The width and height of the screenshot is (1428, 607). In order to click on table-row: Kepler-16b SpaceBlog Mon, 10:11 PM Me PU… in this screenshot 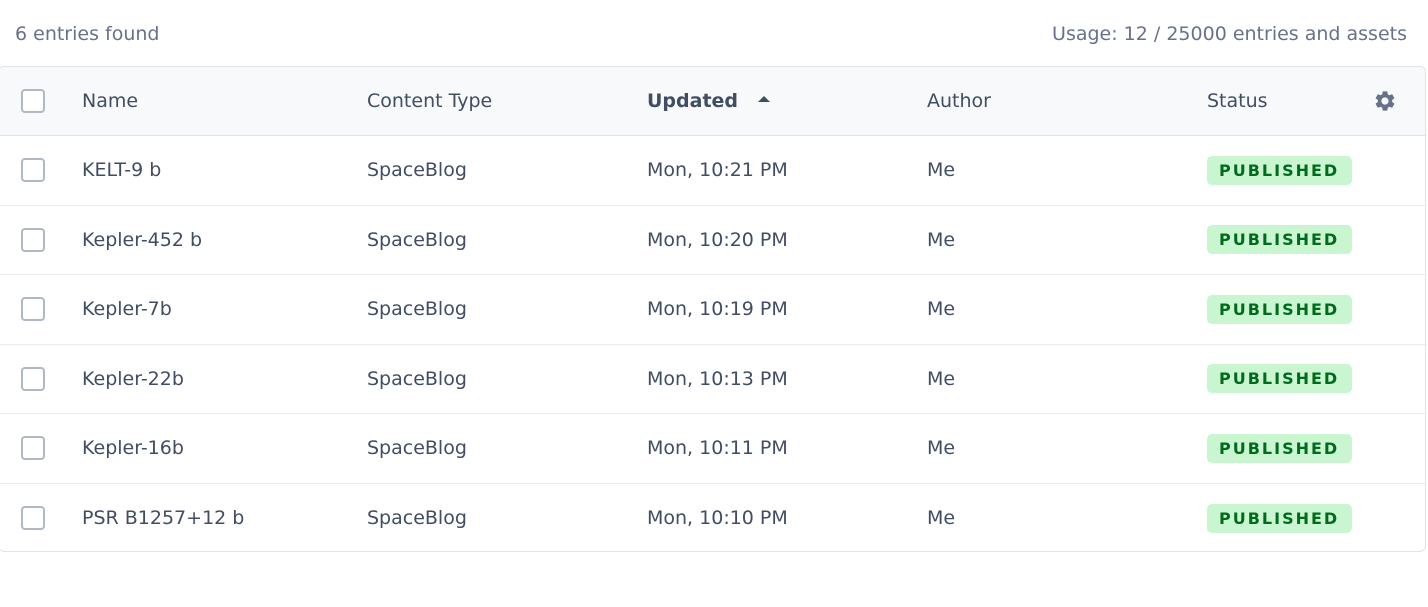, I will do `click(712, 449)`.